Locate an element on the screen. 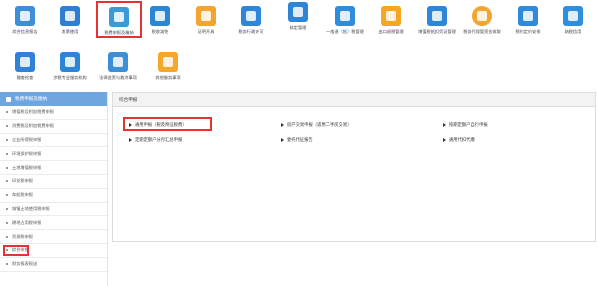 The height and width of the screenshot is (286, 598). sidebar-item-label: 增值税及附加税费申报 is located at coordinates (33, 112).